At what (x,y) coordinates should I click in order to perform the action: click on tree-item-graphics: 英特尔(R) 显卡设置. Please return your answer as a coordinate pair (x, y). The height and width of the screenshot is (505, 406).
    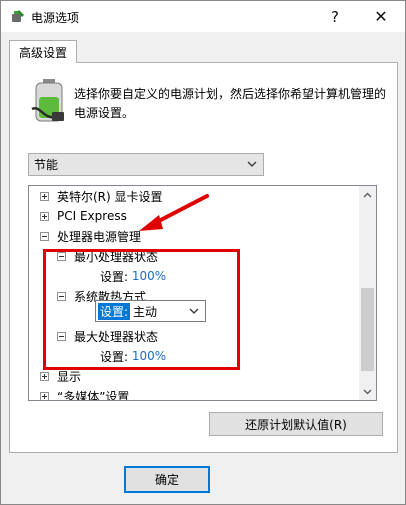
    Looking at the image, I should click on (101, 196).